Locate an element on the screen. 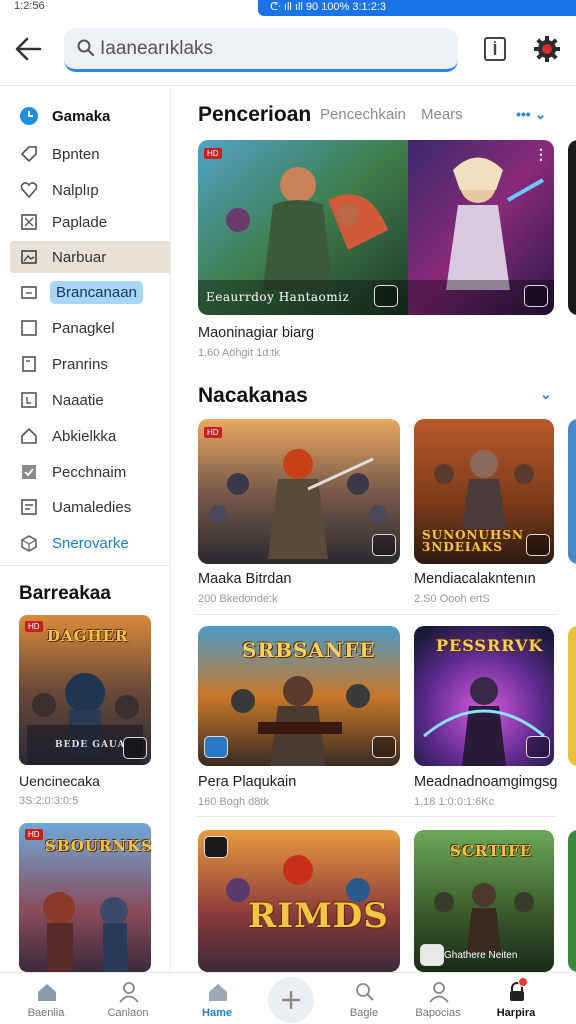 The image size is (576, 1024). sidebar-item-gamaka: Gamaka is located at coordinates (90, 116).